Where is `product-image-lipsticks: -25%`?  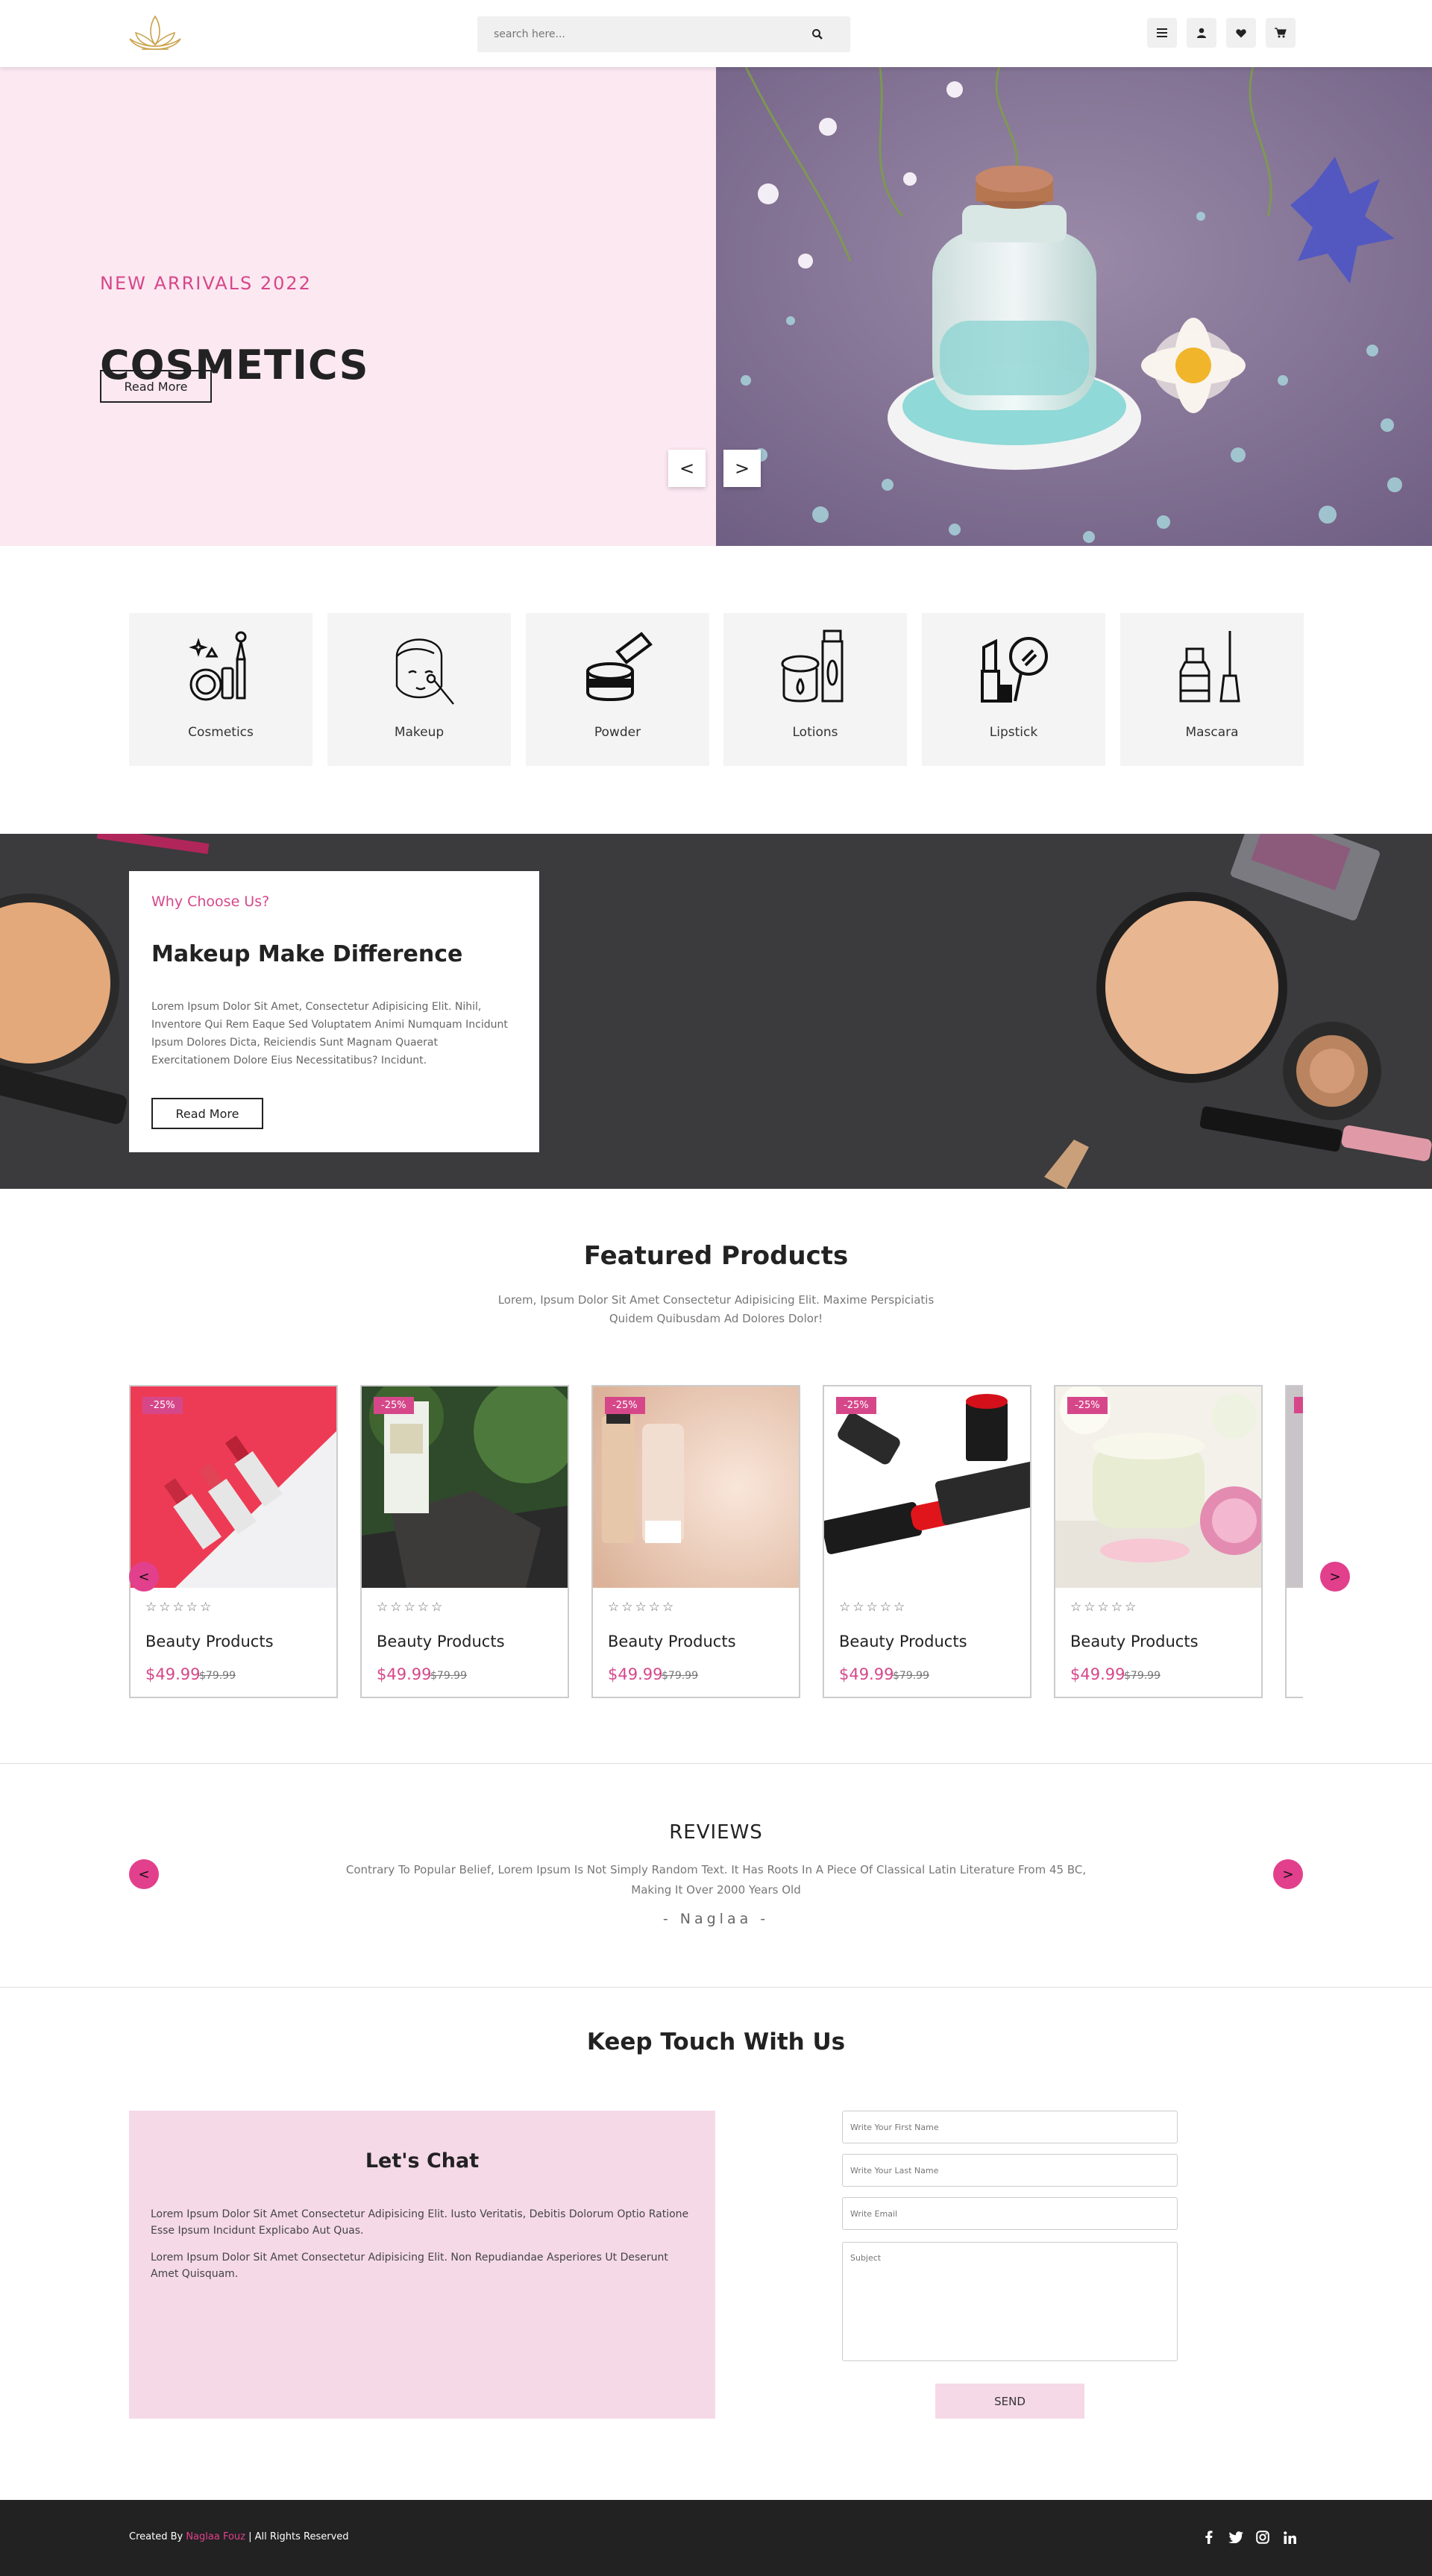
product-image-lipsticks: -25% is located at coordinates (233, 1487).